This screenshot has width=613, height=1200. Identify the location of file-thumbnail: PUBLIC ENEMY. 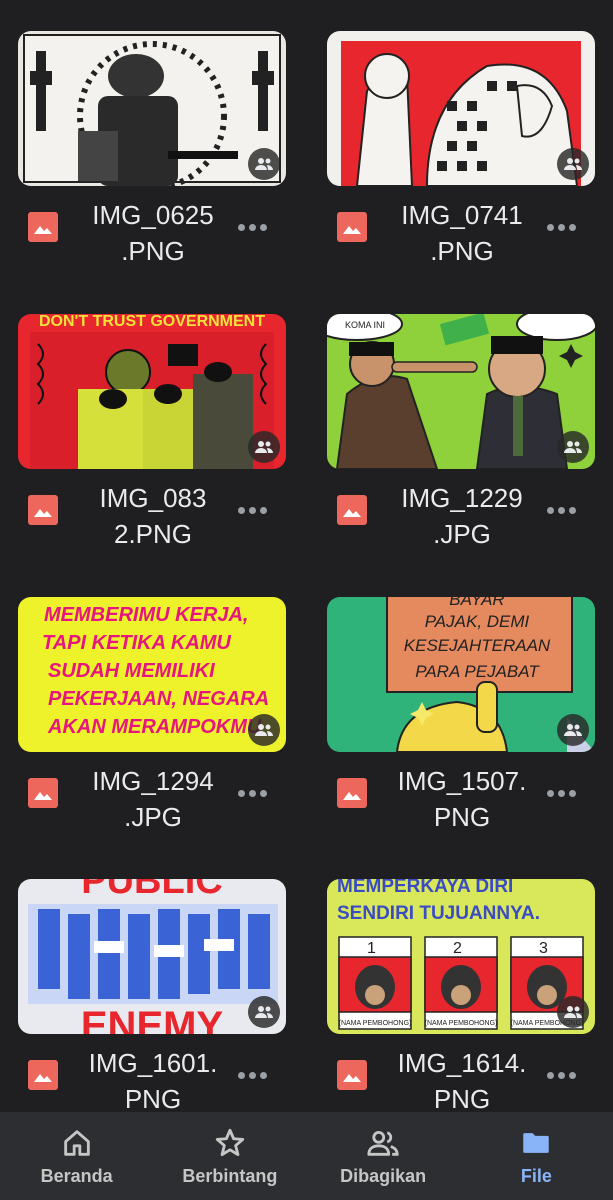
(152, 956).